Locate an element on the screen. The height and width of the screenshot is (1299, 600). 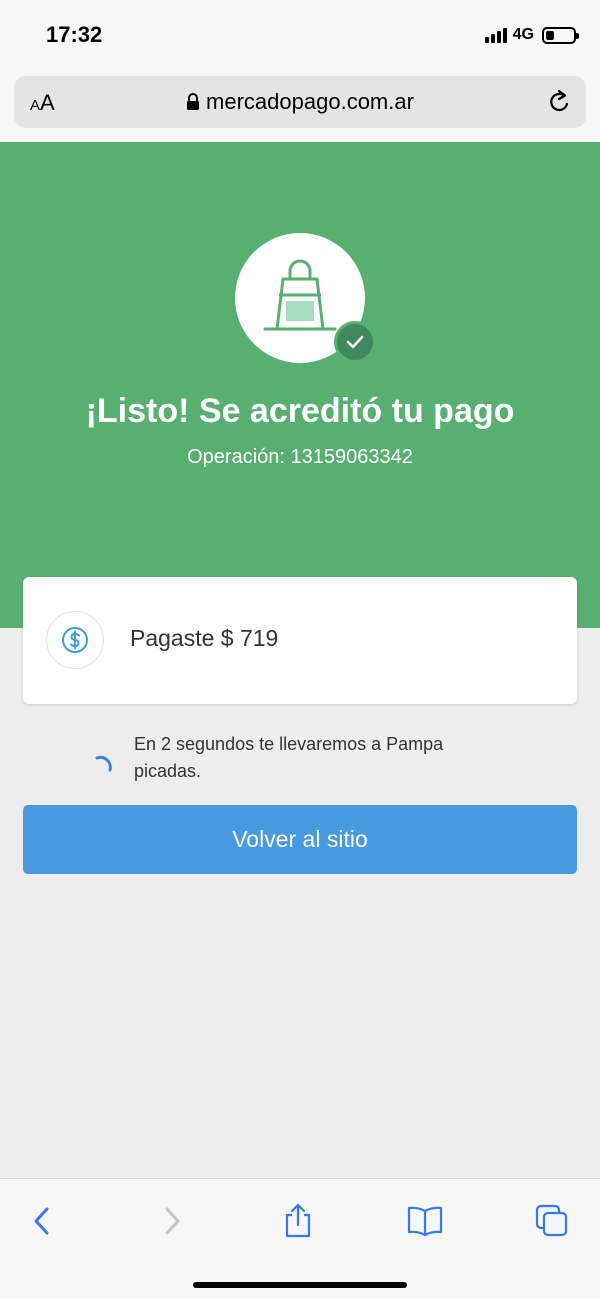
signal-icon is located at coordinates (495, 35).